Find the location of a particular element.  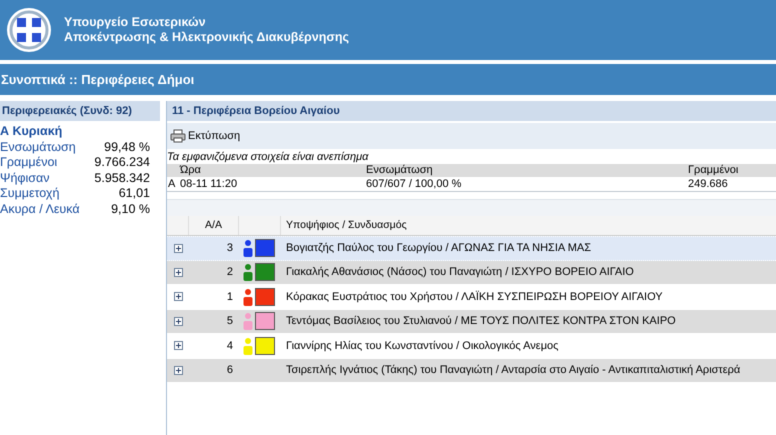

column-header: Γραμμένοι is located at coordinates (713, 170).